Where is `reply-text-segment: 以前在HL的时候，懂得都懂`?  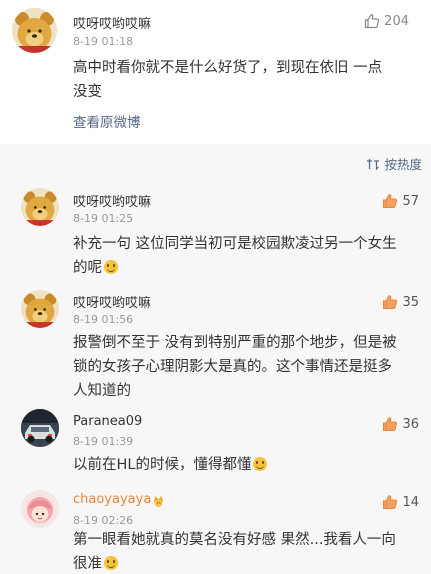
reply-text-segment: 以前在HL的时候，懂得都懂 is located at coordinates (162, 465).